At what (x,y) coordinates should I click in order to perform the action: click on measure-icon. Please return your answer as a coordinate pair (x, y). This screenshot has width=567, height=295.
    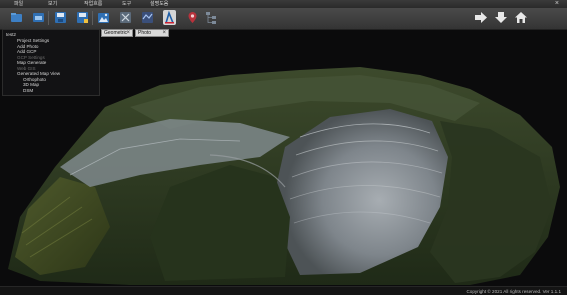
    Looking at the image, I should click on (169, 17).